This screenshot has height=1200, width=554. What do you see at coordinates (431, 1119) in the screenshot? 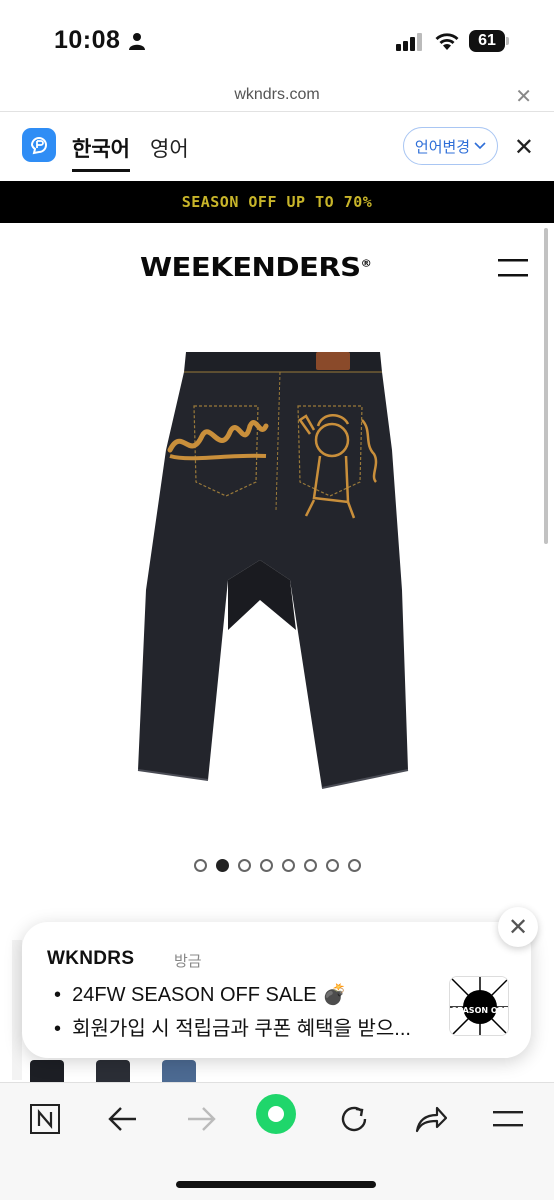
I see `share-icon` at bounding box center [431, 1119].